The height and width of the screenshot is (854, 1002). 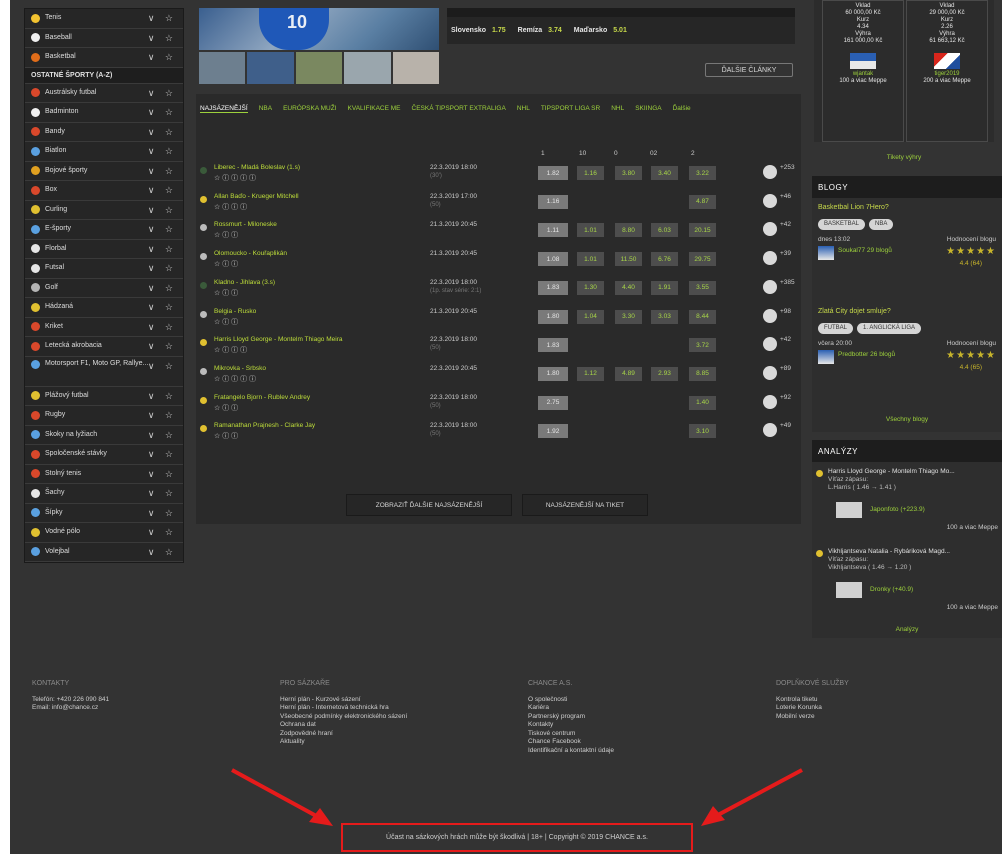 What do you see at coordinates (282, 797) in the screenshot?
I see `red-arrow-left` at bounding box center [282, 797].